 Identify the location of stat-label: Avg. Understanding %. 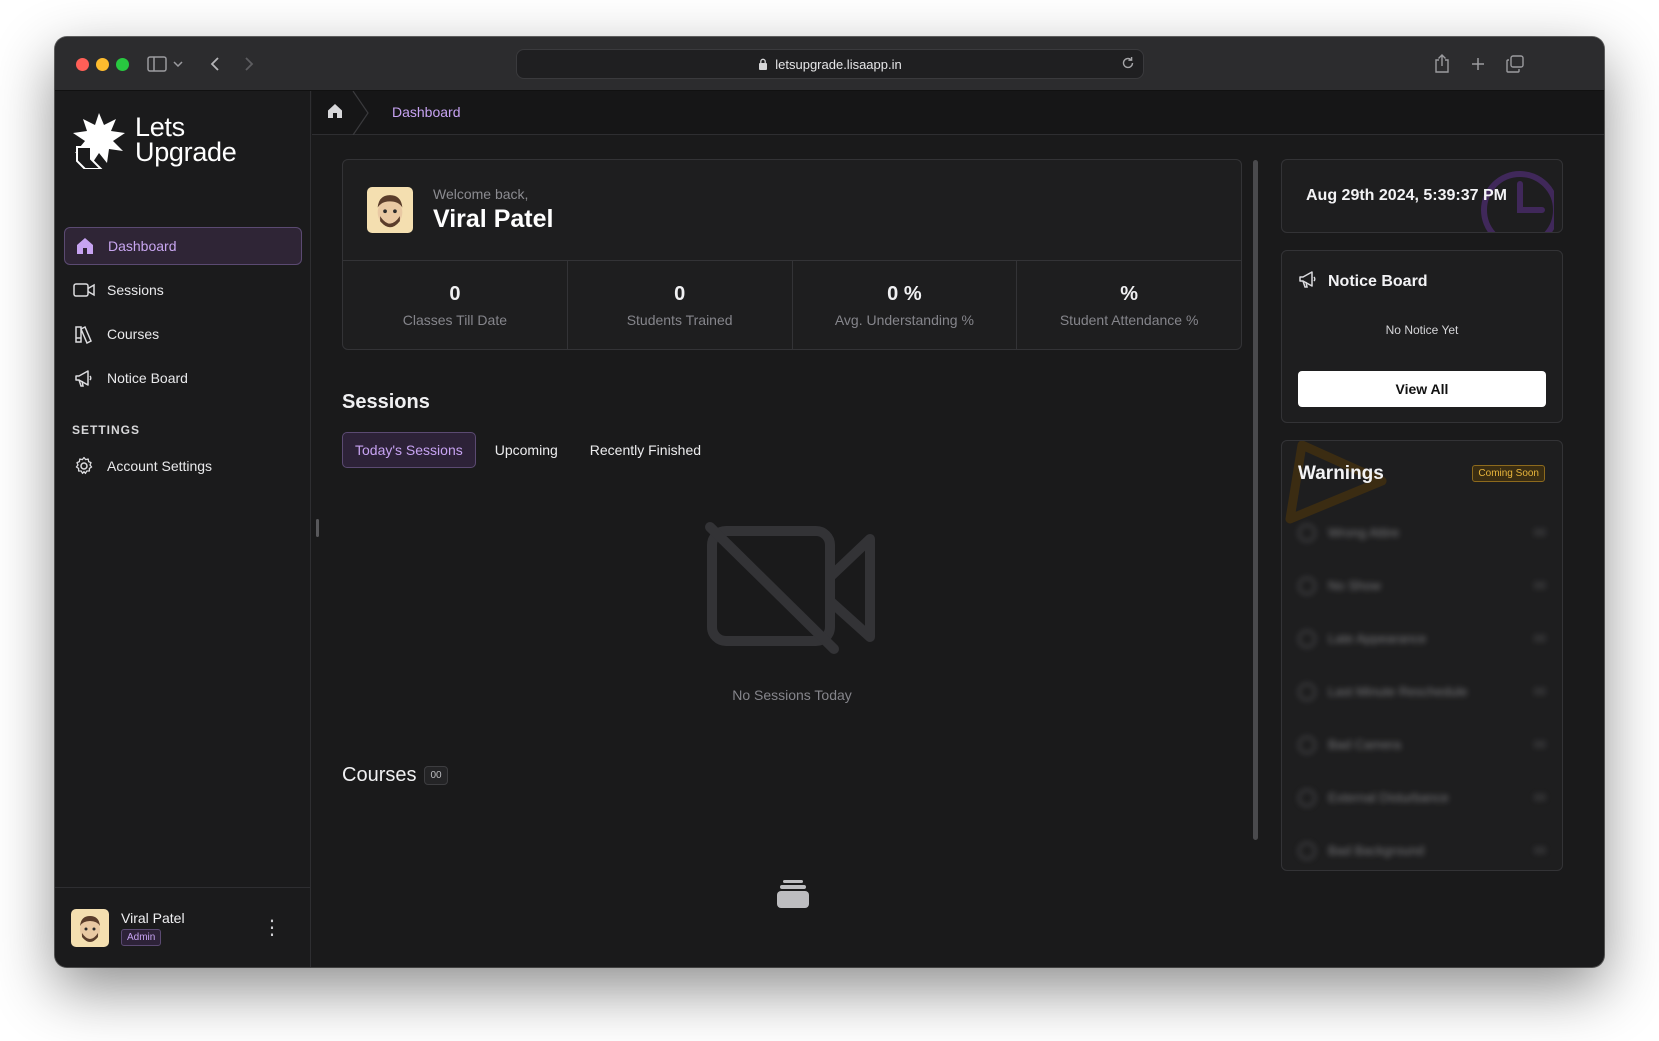
(904, 320).